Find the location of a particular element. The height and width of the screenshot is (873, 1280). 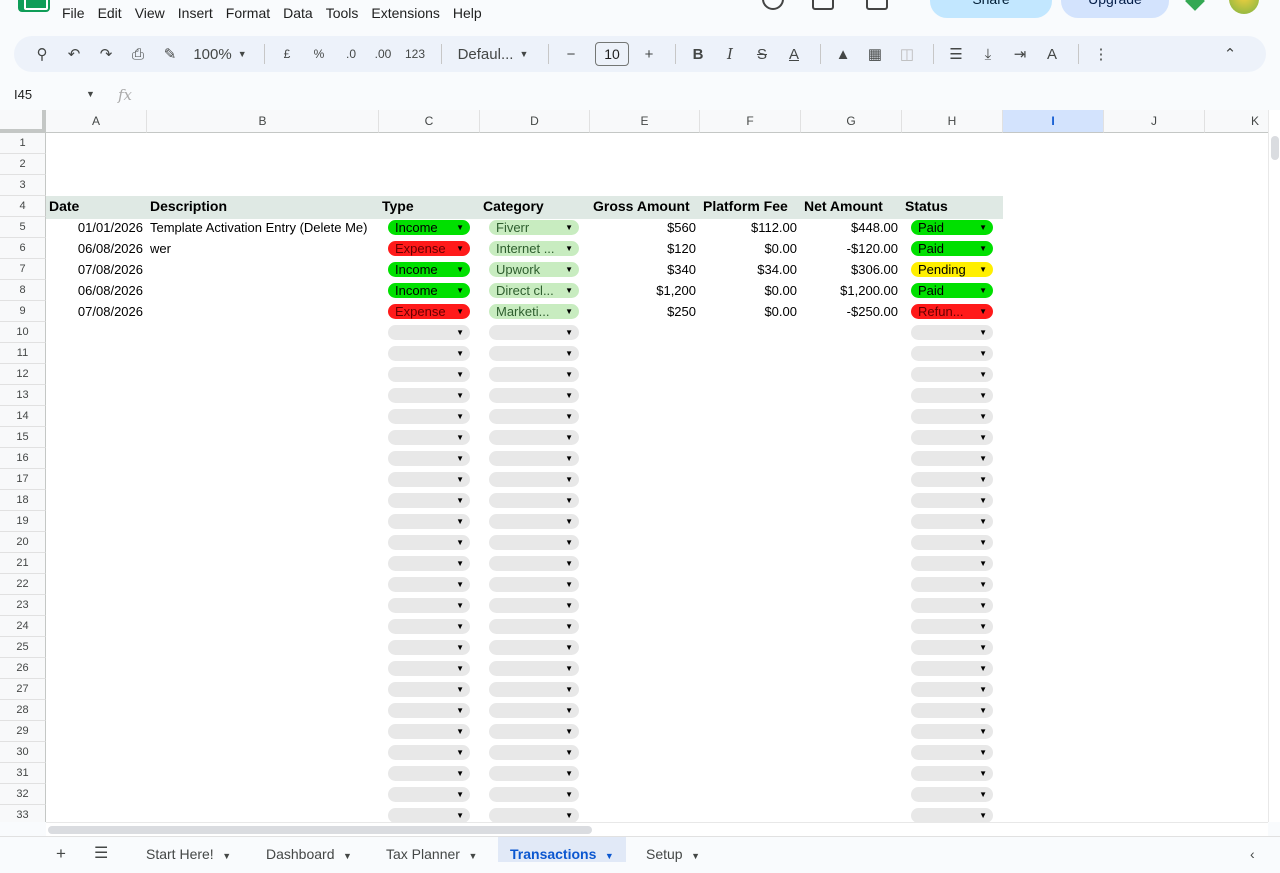

type-dropdown: Expense ▼ is located at coordinates (429, 311).